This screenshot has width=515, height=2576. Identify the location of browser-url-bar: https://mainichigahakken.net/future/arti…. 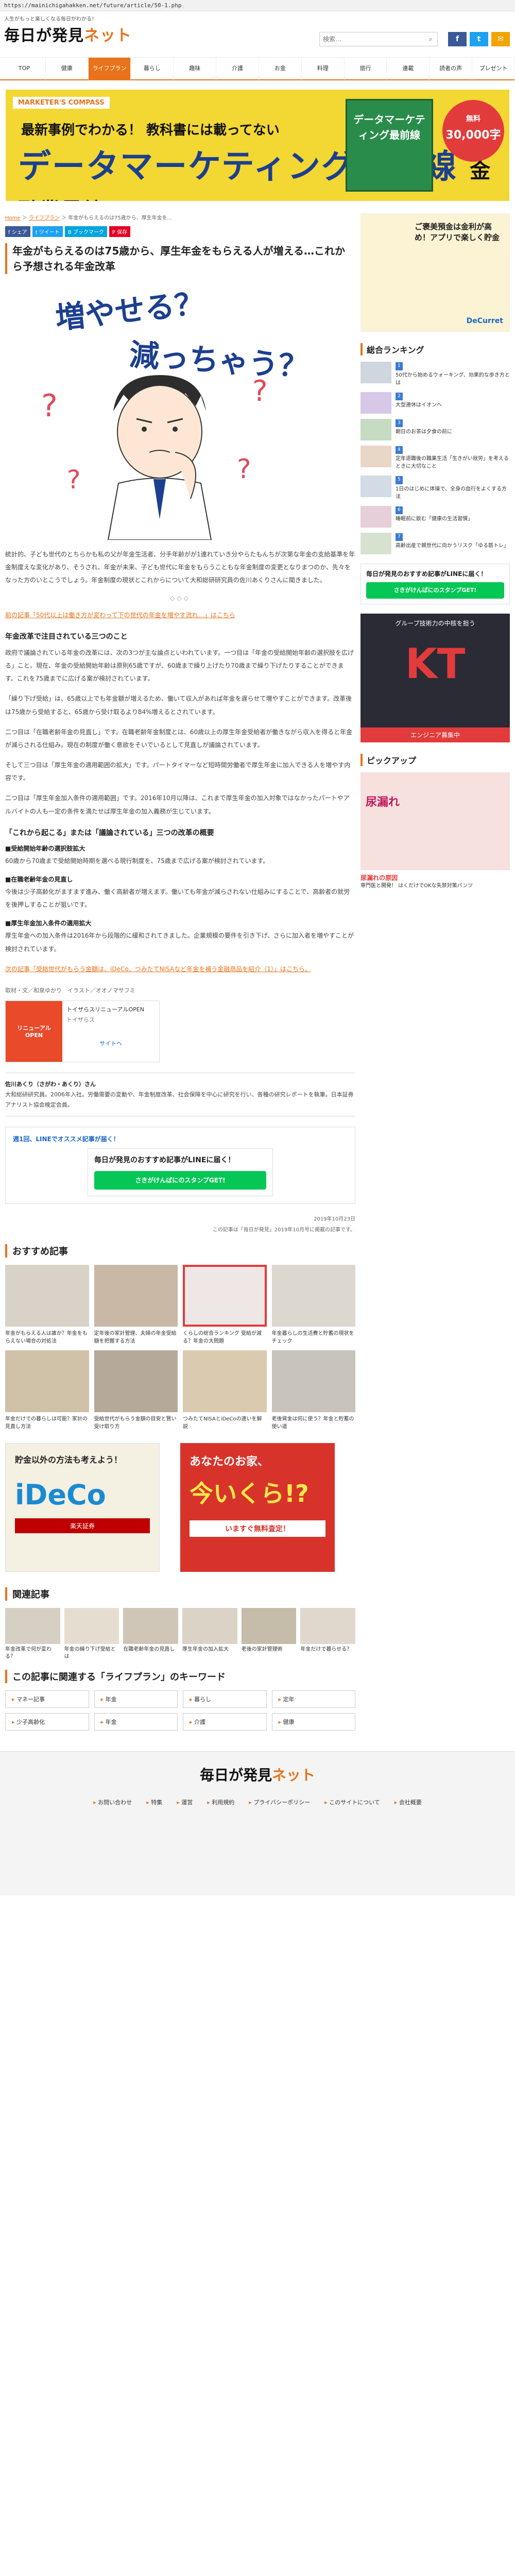
(257, 6).